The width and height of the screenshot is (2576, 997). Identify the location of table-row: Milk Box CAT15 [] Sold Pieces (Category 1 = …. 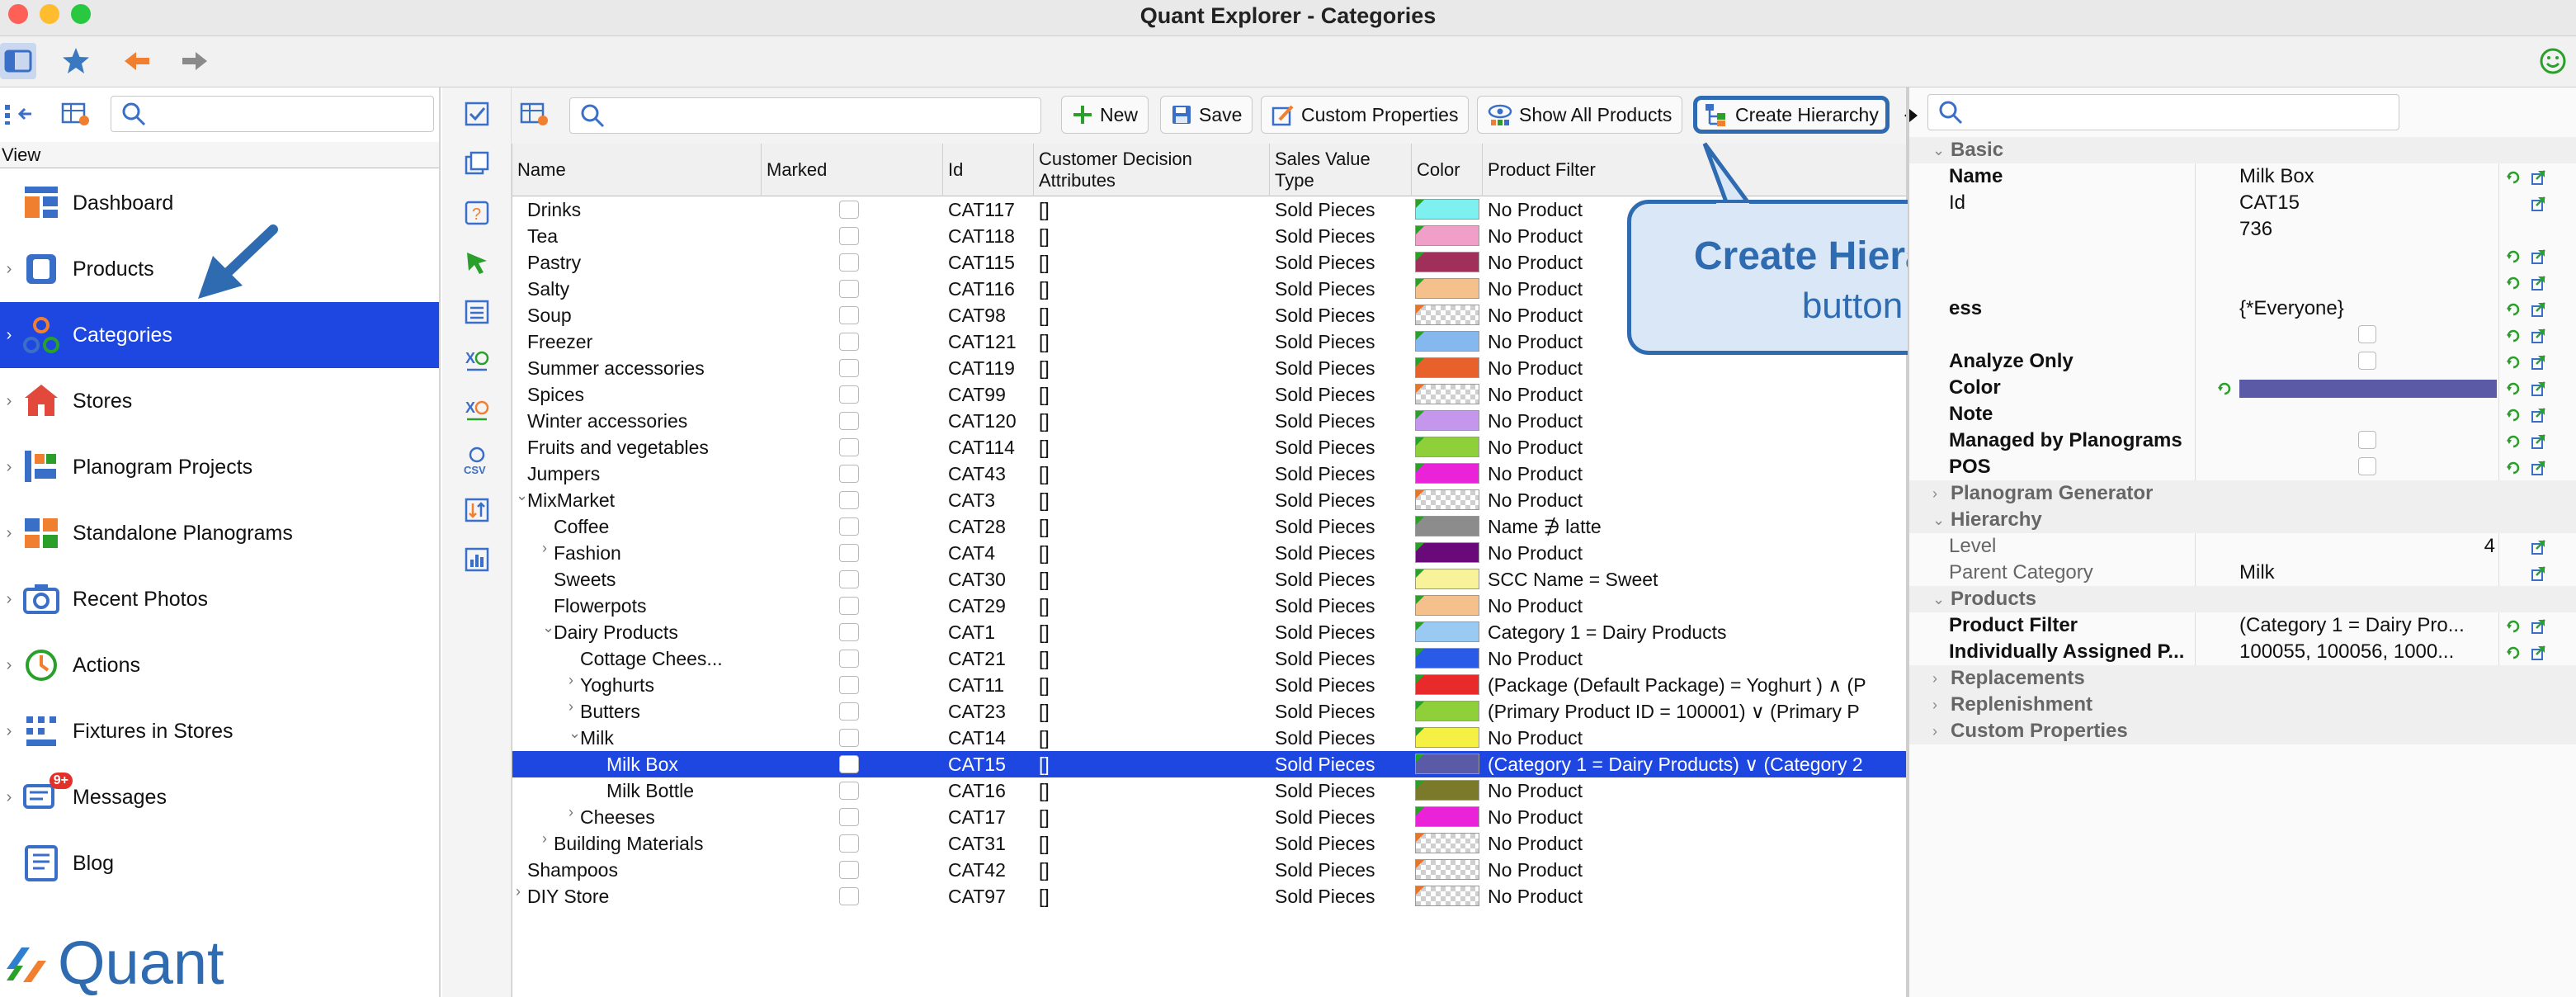
(1210, 764).